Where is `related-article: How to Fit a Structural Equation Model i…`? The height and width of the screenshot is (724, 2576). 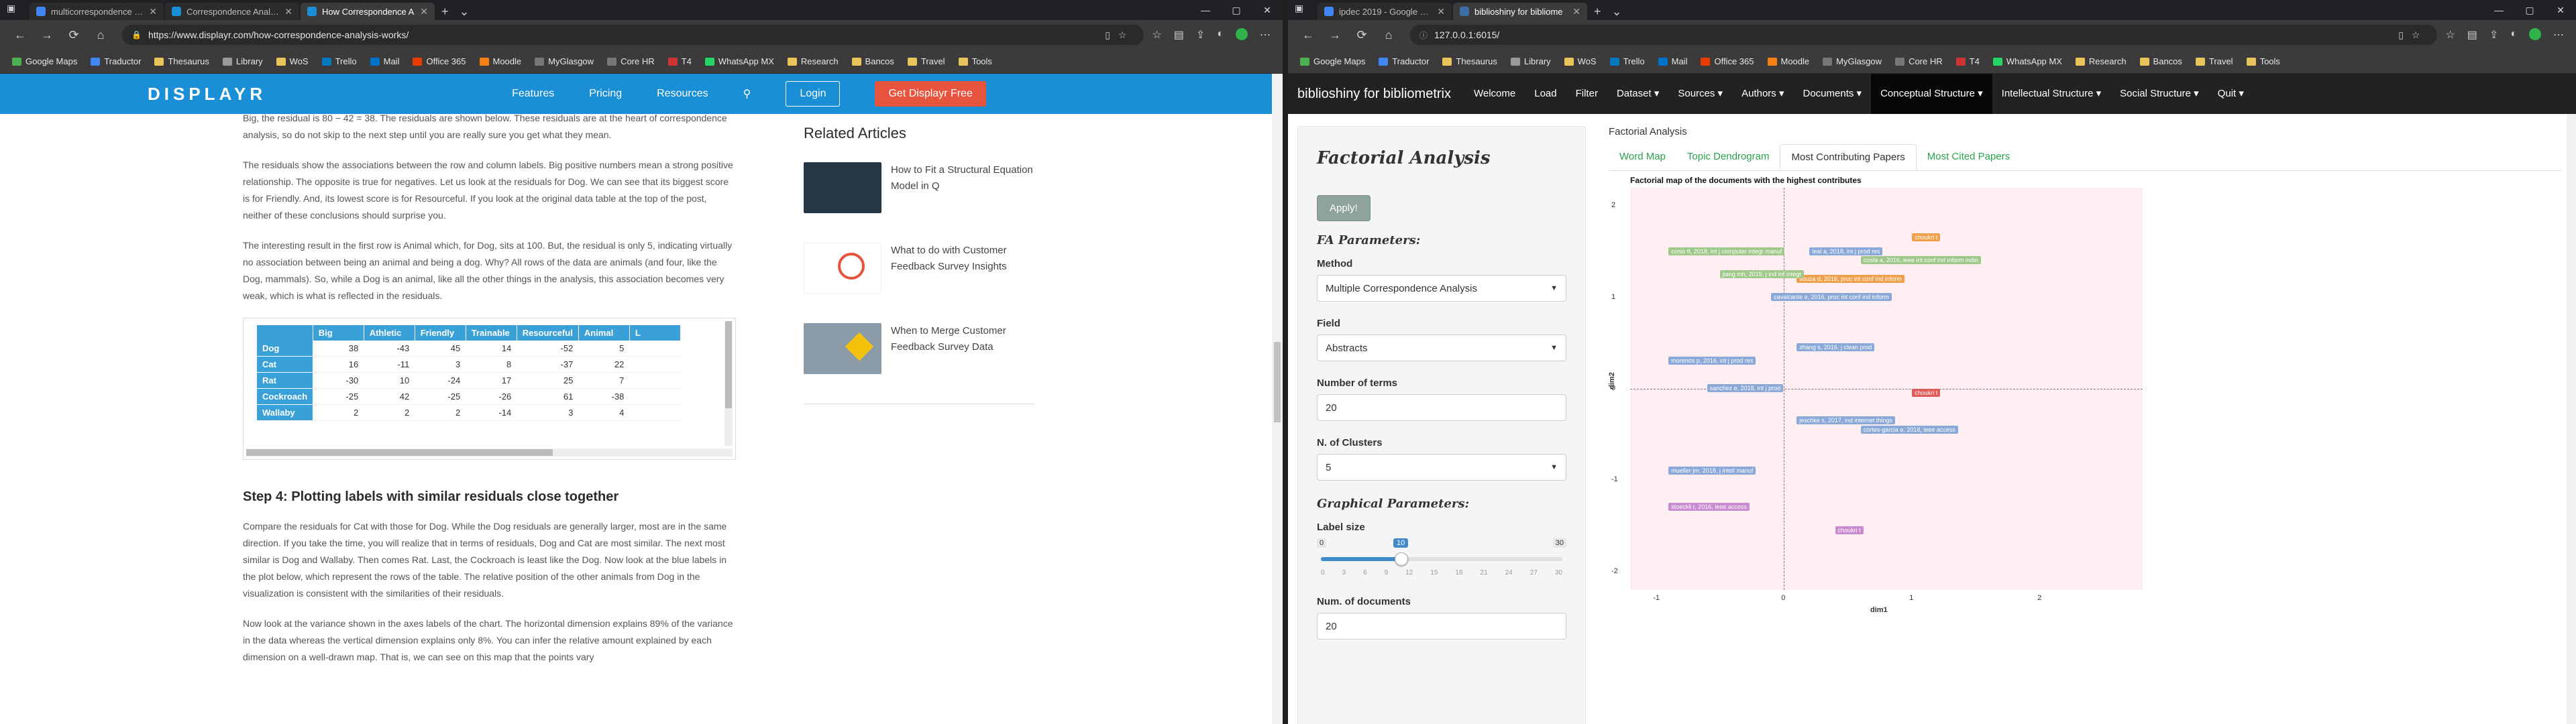
related-article: How to Fit a Structural Equation Model i… is located at coordinates (919, 189).